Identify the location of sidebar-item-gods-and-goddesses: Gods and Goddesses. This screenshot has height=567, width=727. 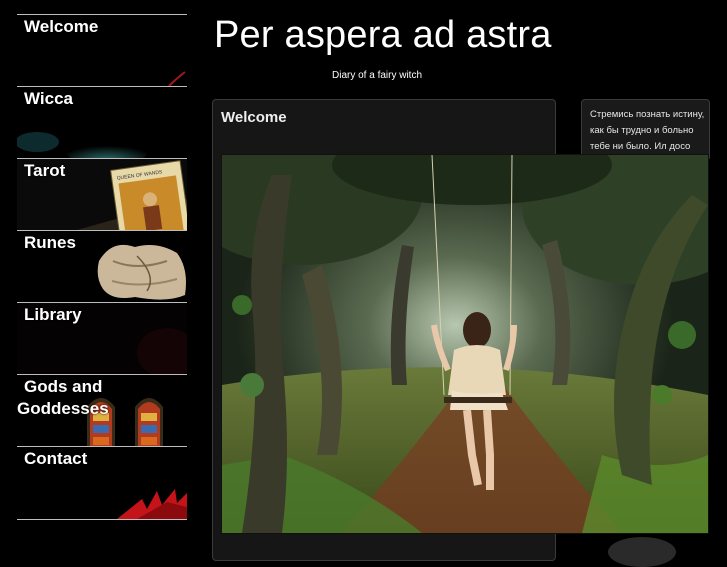
(102, 410).